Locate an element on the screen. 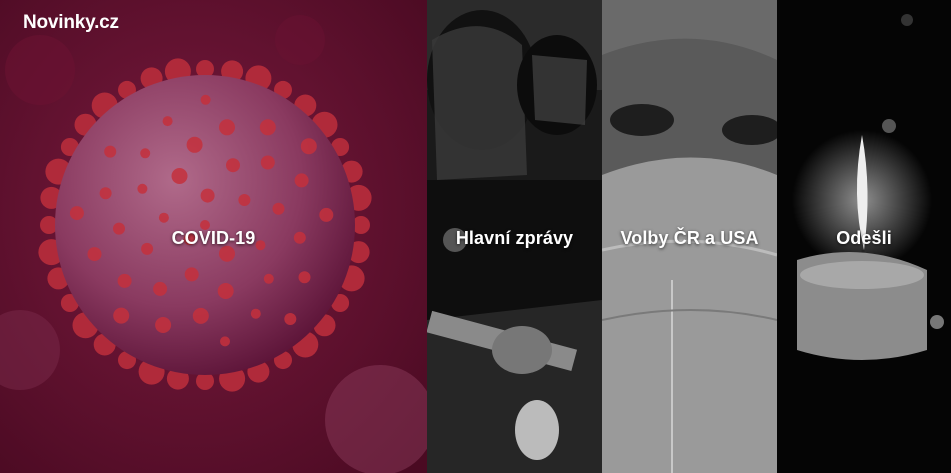 This screenshot has width=951, height=473. panel-hlavni-zpravy-label: Hlavní zprávy is located at coordinates (514, 238).